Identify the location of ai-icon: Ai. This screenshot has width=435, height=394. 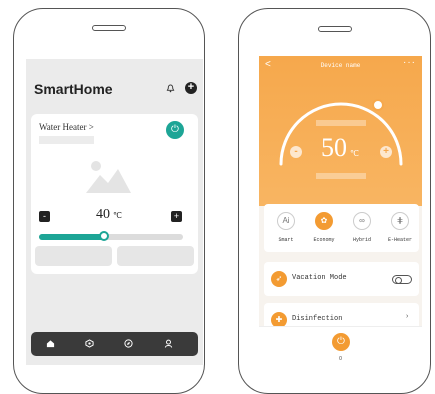
(286, 221).